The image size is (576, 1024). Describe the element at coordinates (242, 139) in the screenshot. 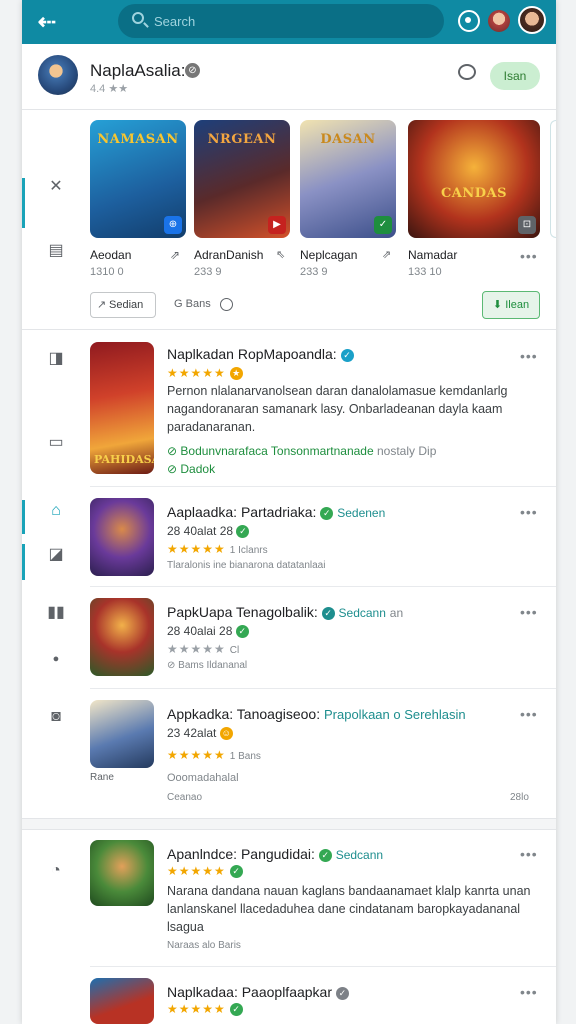

I see `featured-art-title: NRGEAN` at that location.